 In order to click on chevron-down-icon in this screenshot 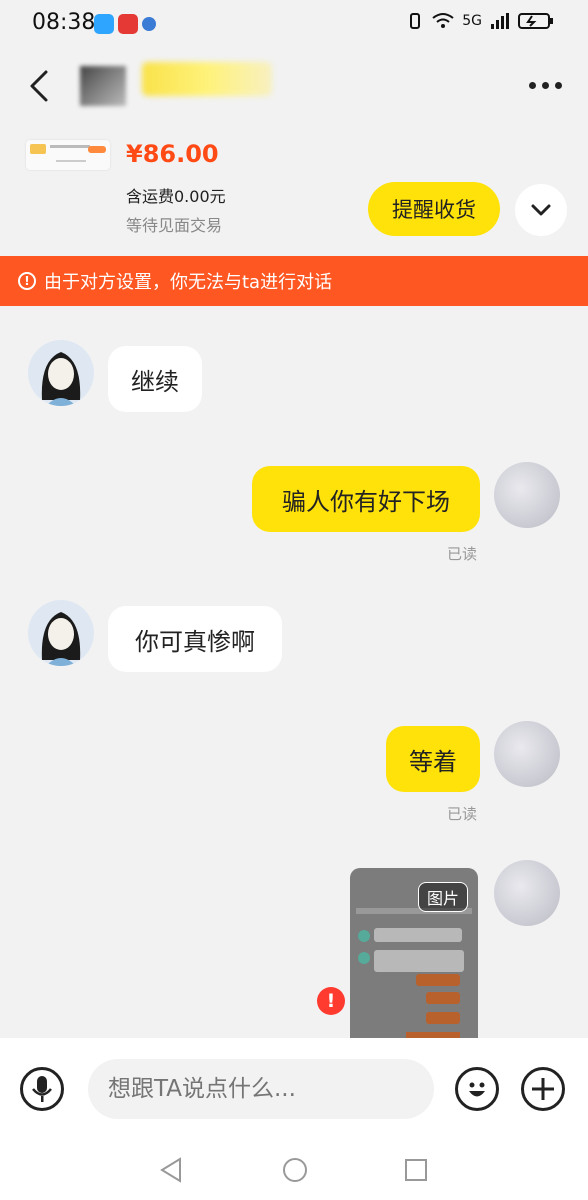, I will do `click(541, 210)`.